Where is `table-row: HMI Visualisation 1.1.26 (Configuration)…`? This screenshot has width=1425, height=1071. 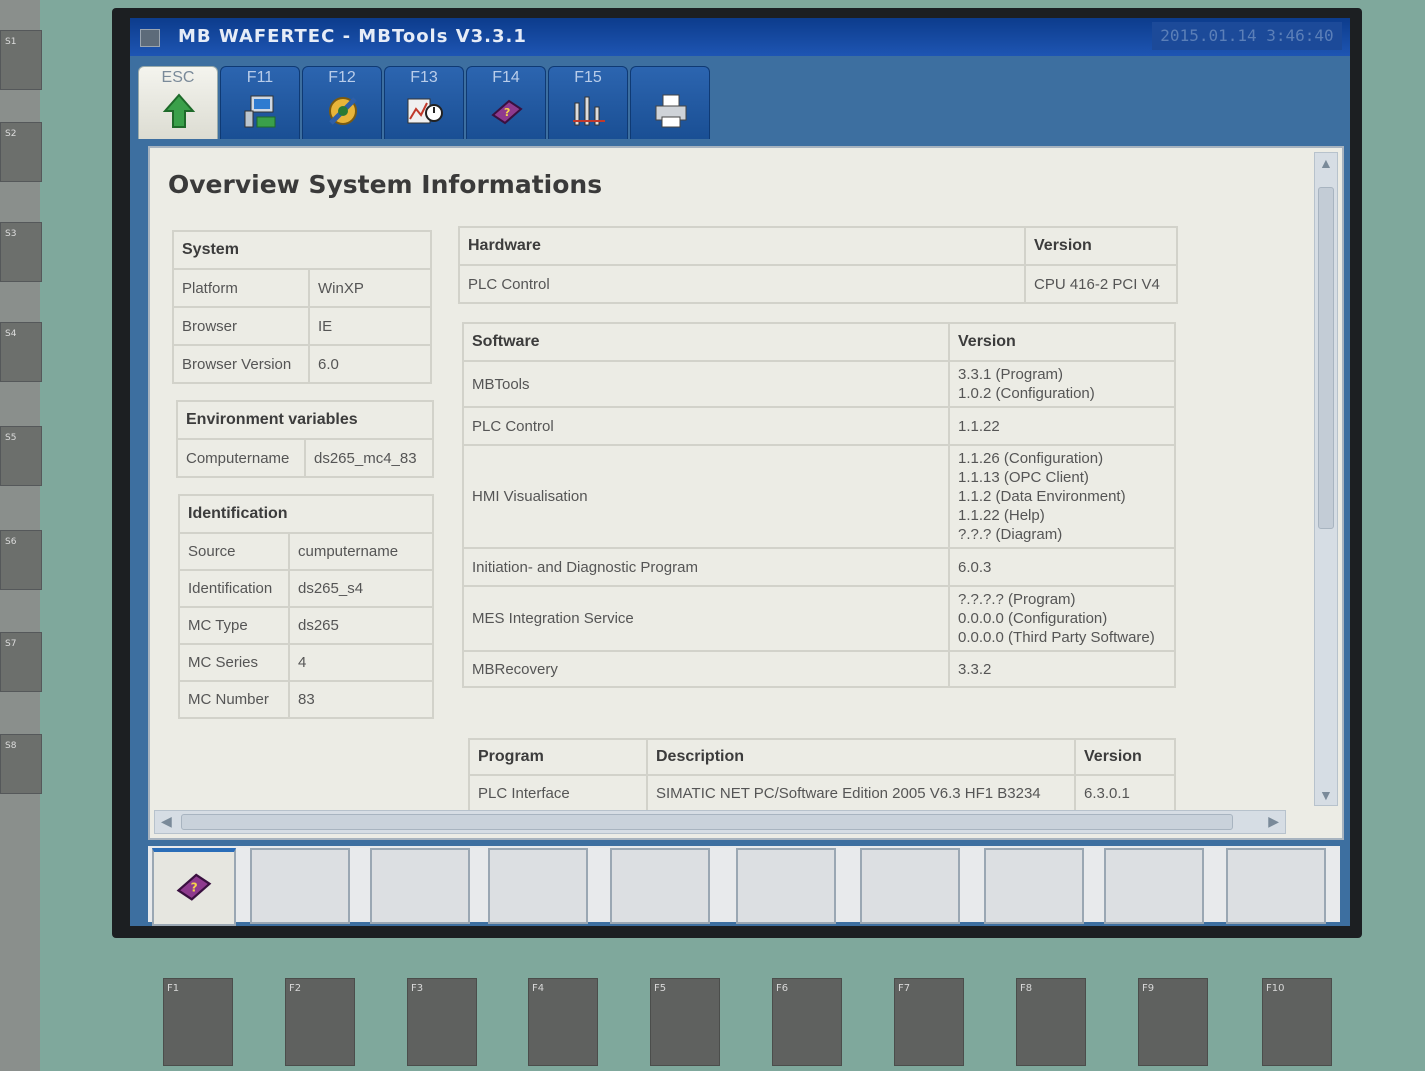
table-row: HMI Visualisation 1.1.26 (Configuration)… is located at coordinates (819, 496).